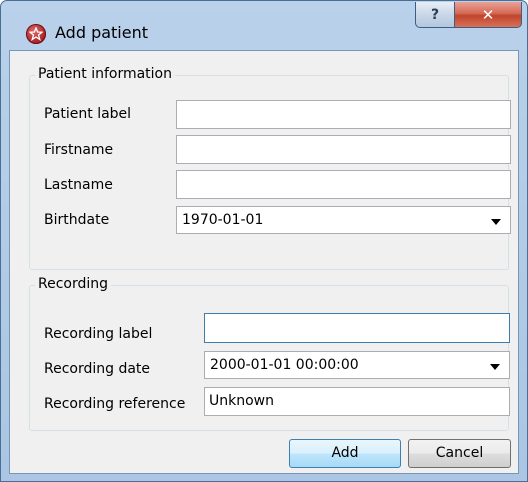  I want to click on help-icon: ?, so click(435, 14).